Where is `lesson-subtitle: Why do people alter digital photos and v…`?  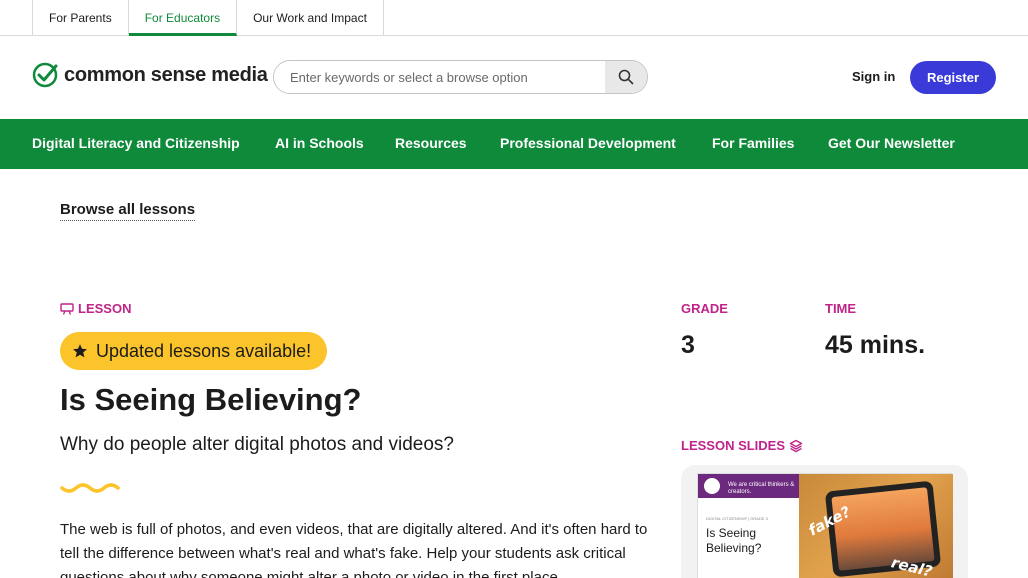
lesson-subtitle: Why do people alter digital photos and v… is located at coordinates (257, 444).